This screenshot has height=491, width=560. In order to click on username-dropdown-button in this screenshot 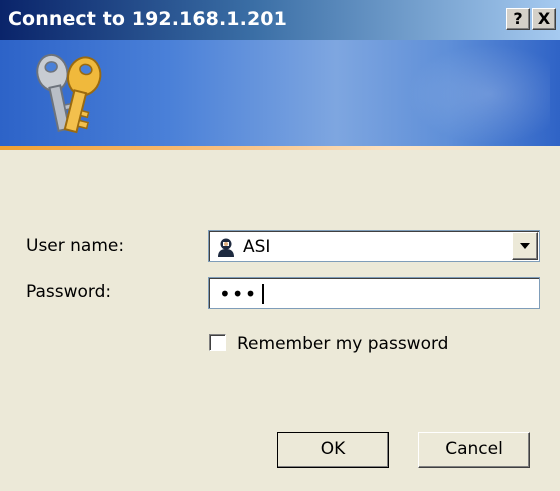, I will do `click(525, 246)`.